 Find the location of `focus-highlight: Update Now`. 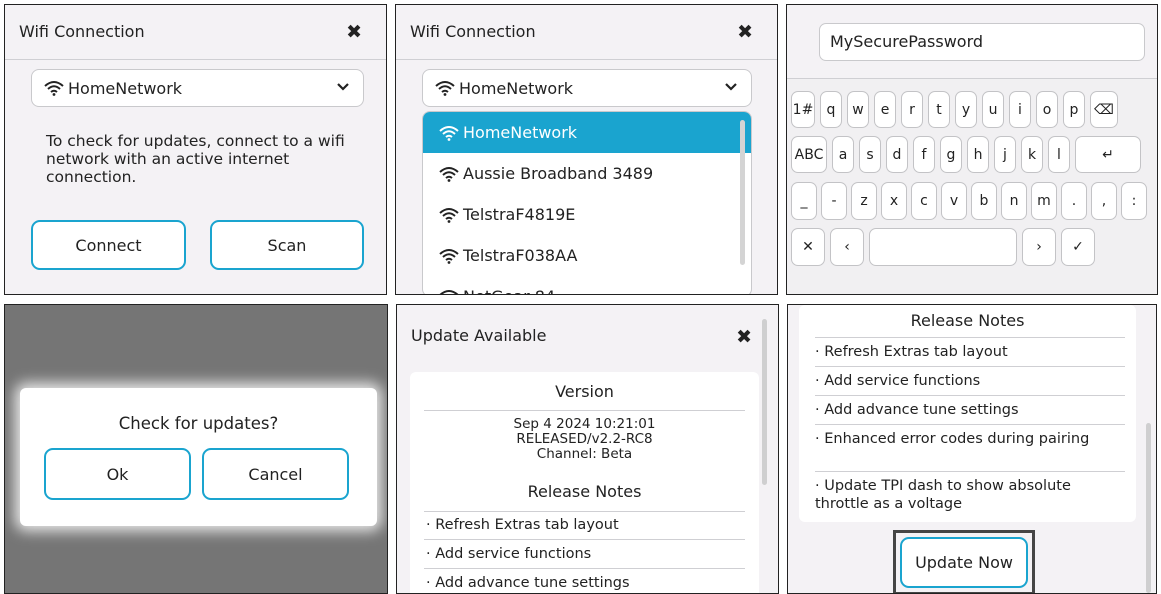

focus-highlight: Update Now is located at coordinates (964, 561).